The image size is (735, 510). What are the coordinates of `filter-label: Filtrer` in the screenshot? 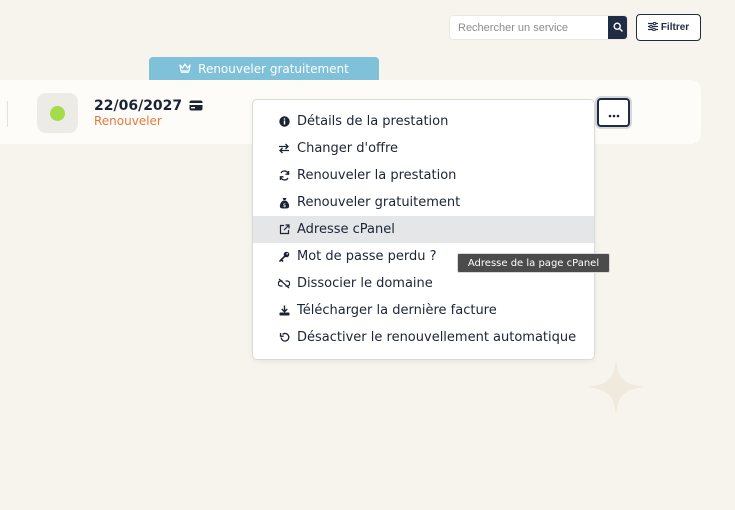 It's located at (675, 27).